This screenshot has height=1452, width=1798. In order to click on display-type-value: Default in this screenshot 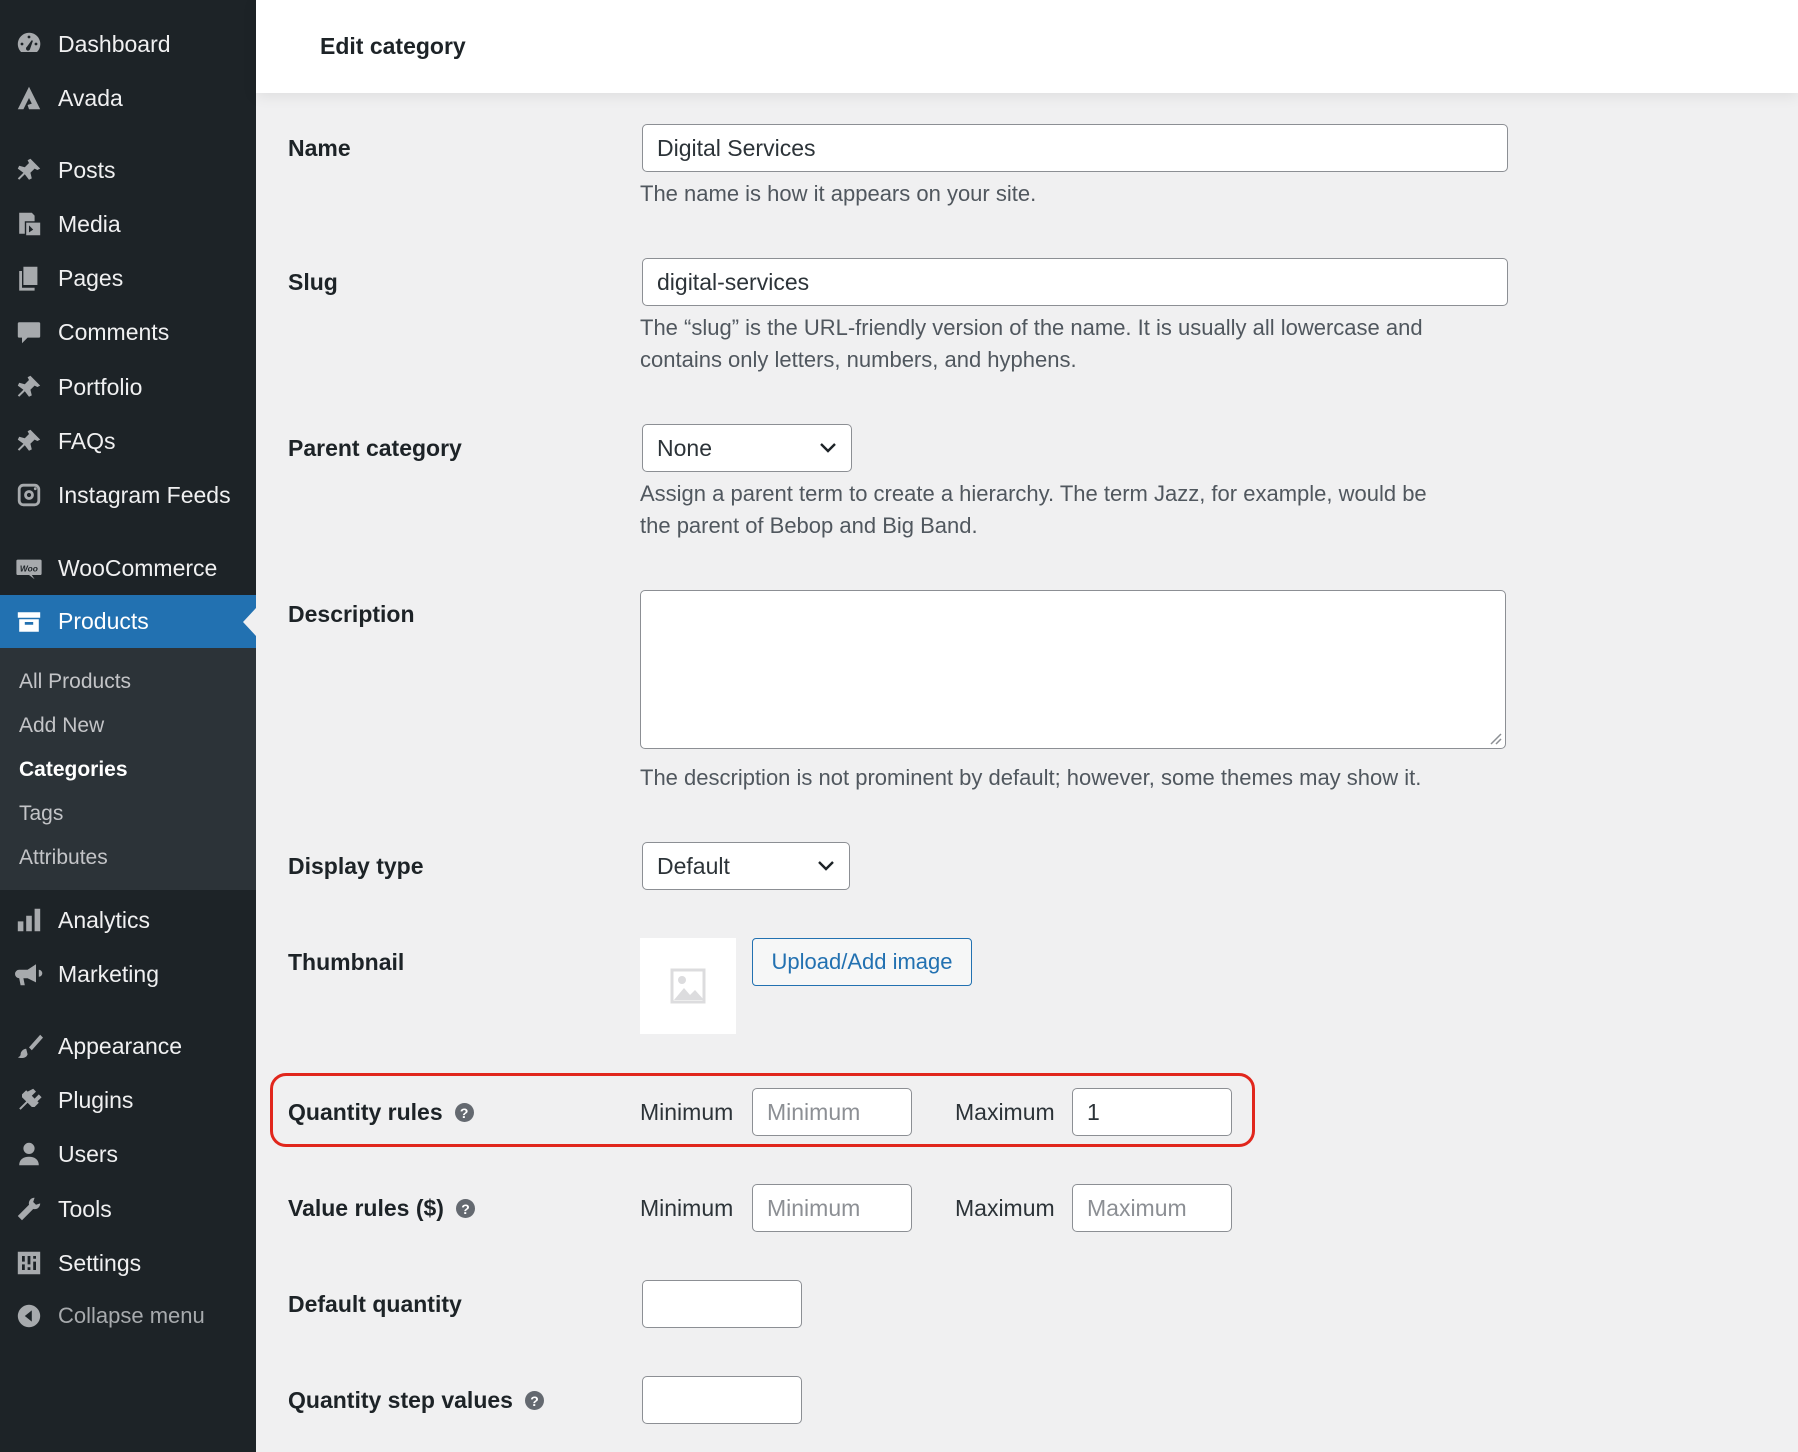, I will do `click(693, 865)`.